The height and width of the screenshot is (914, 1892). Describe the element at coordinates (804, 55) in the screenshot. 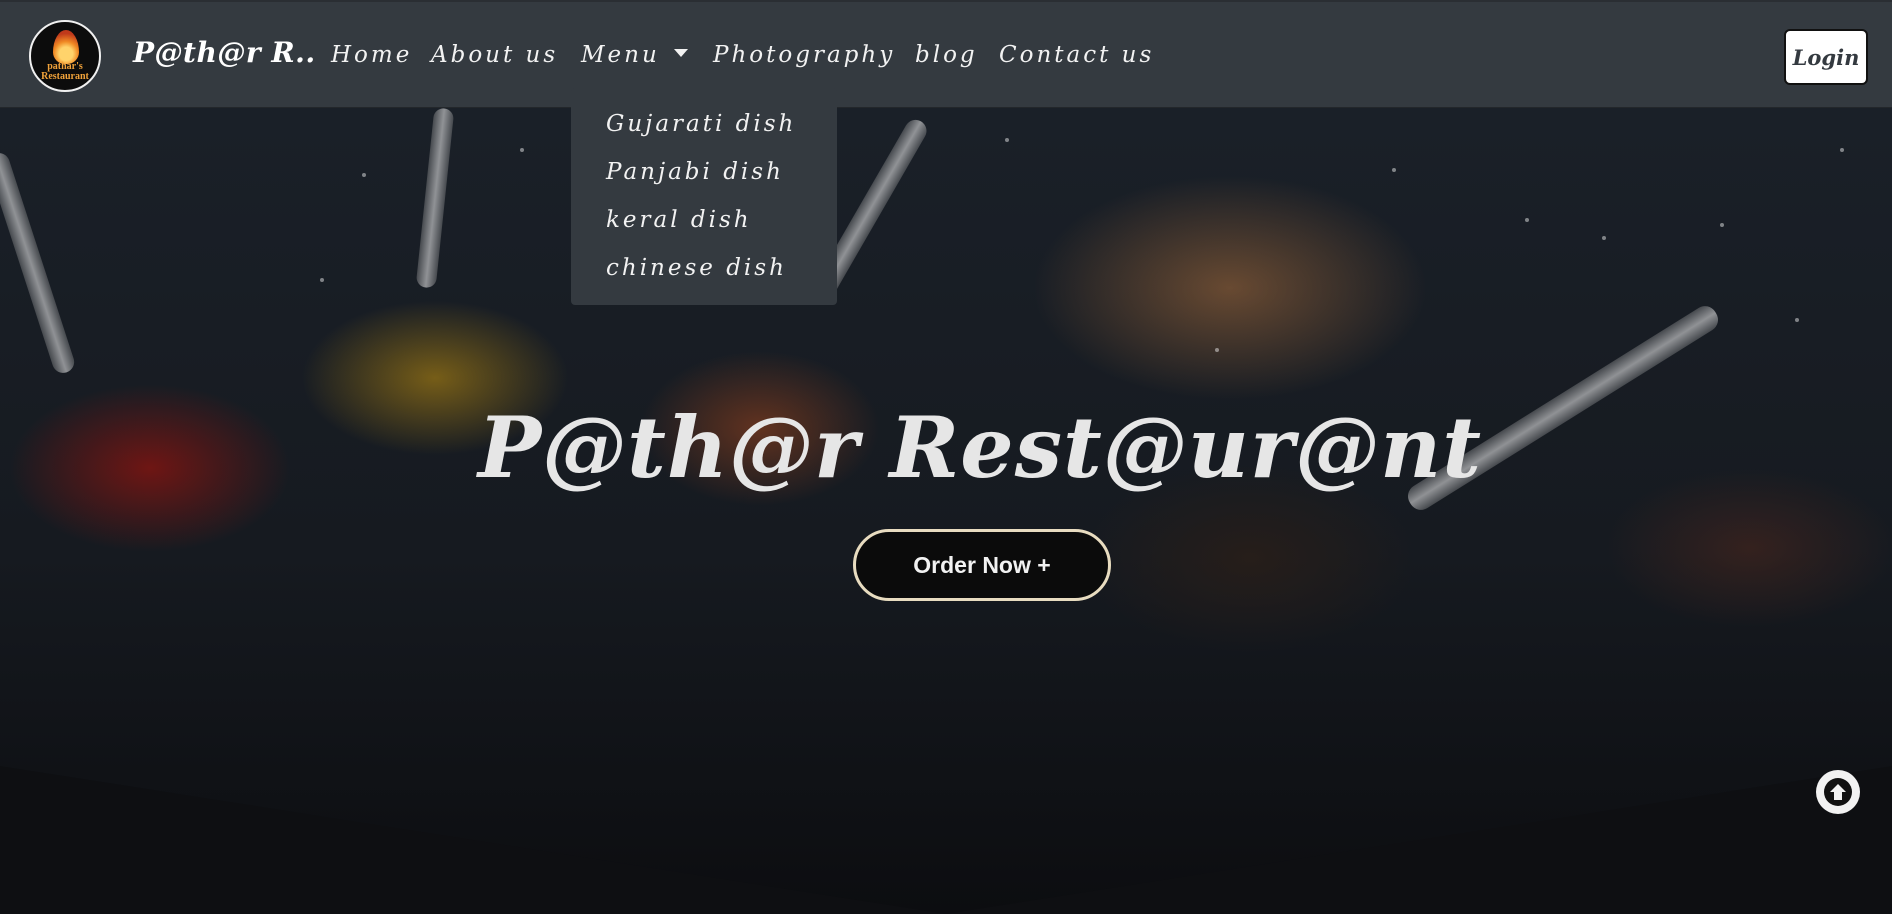

I see `nav-photography: Photography` at that location.